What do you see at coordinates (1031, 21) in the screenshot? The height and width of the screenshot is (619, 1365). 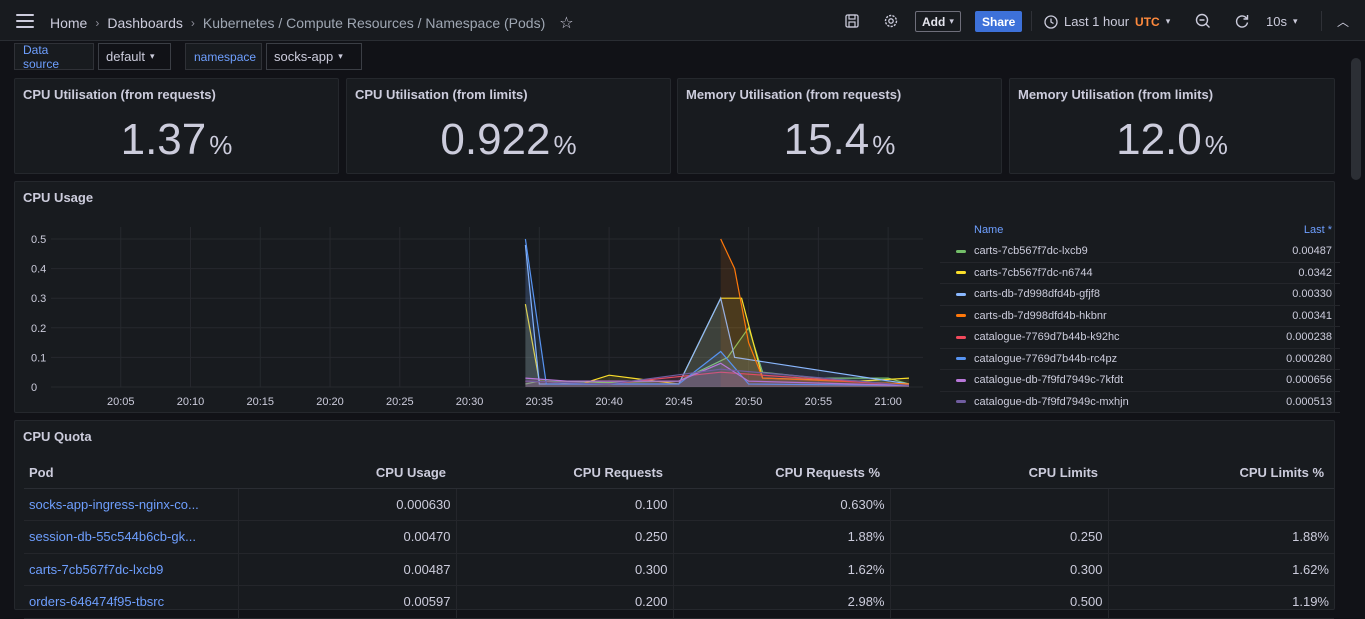 I see `divider` at bounding box center [1031, 21].